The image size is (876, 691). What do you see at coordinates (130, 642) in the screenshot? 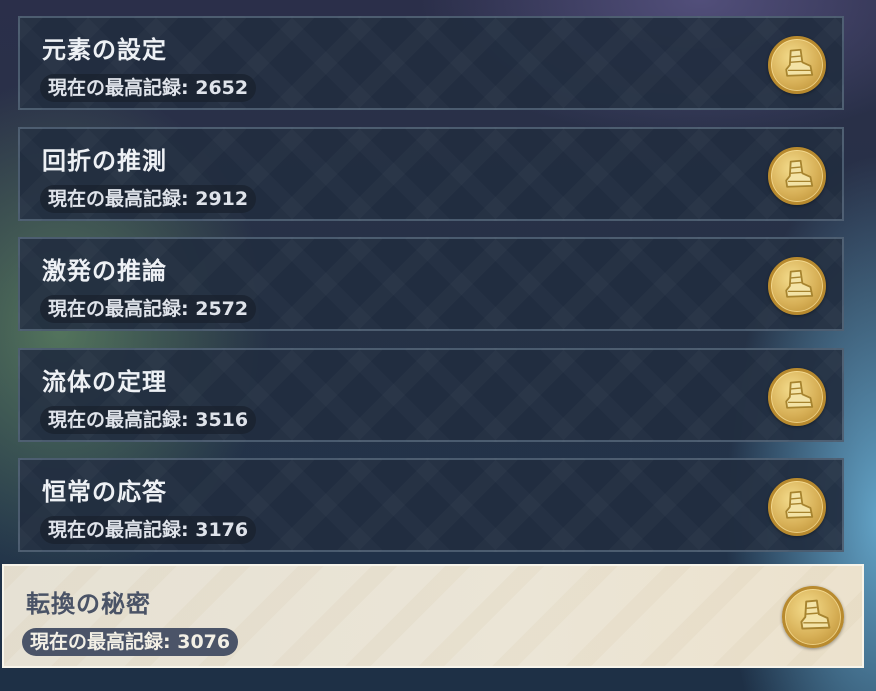
I see `best-record: 現在の最高記録: 3076` at bounding box center [130, 642].